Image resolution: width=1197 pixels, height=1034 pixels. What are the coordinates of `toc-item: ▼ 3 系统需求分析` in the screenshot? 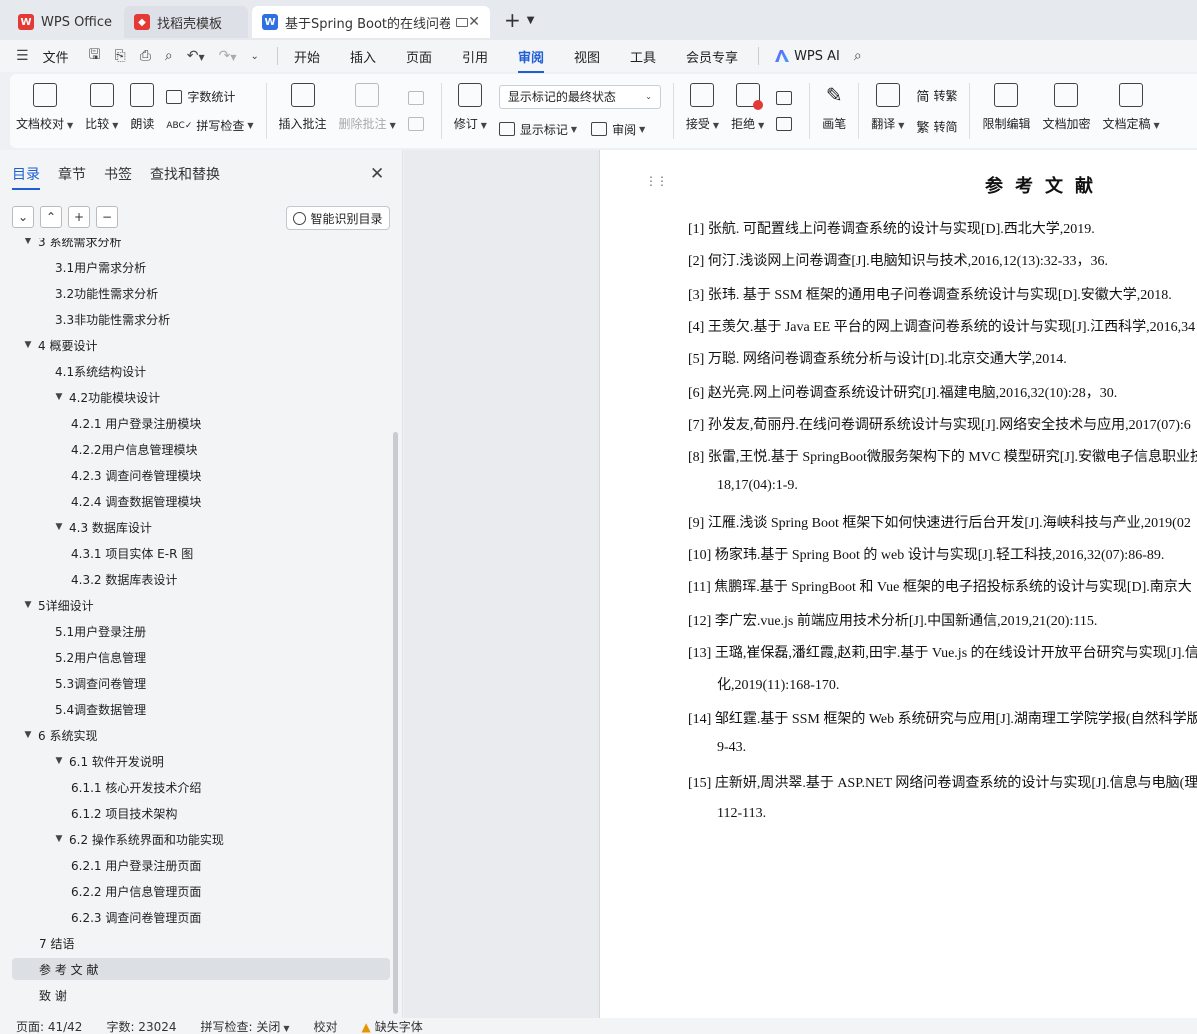 It's located at (201, 245).